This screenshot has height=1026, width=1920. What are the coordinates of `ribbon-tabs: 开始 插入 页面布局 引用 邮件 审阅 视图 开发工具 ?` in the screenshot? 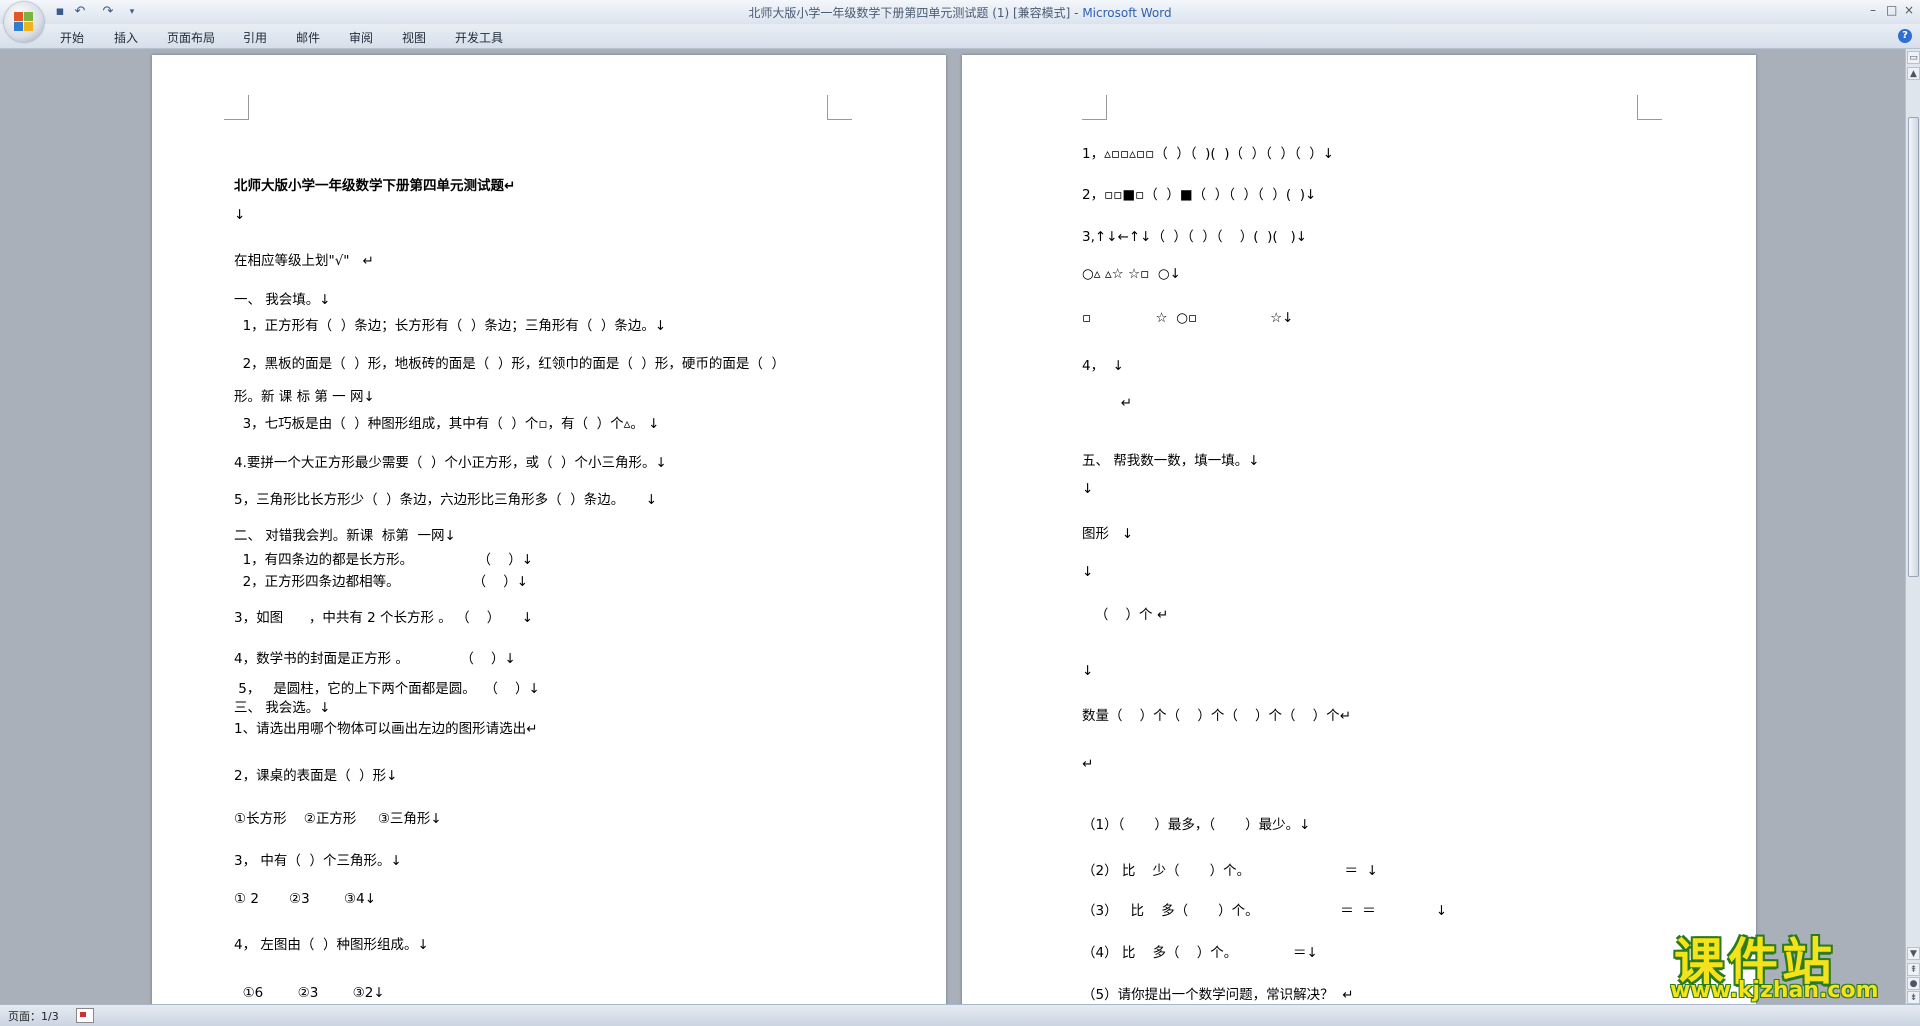 It's located at (960, 36).